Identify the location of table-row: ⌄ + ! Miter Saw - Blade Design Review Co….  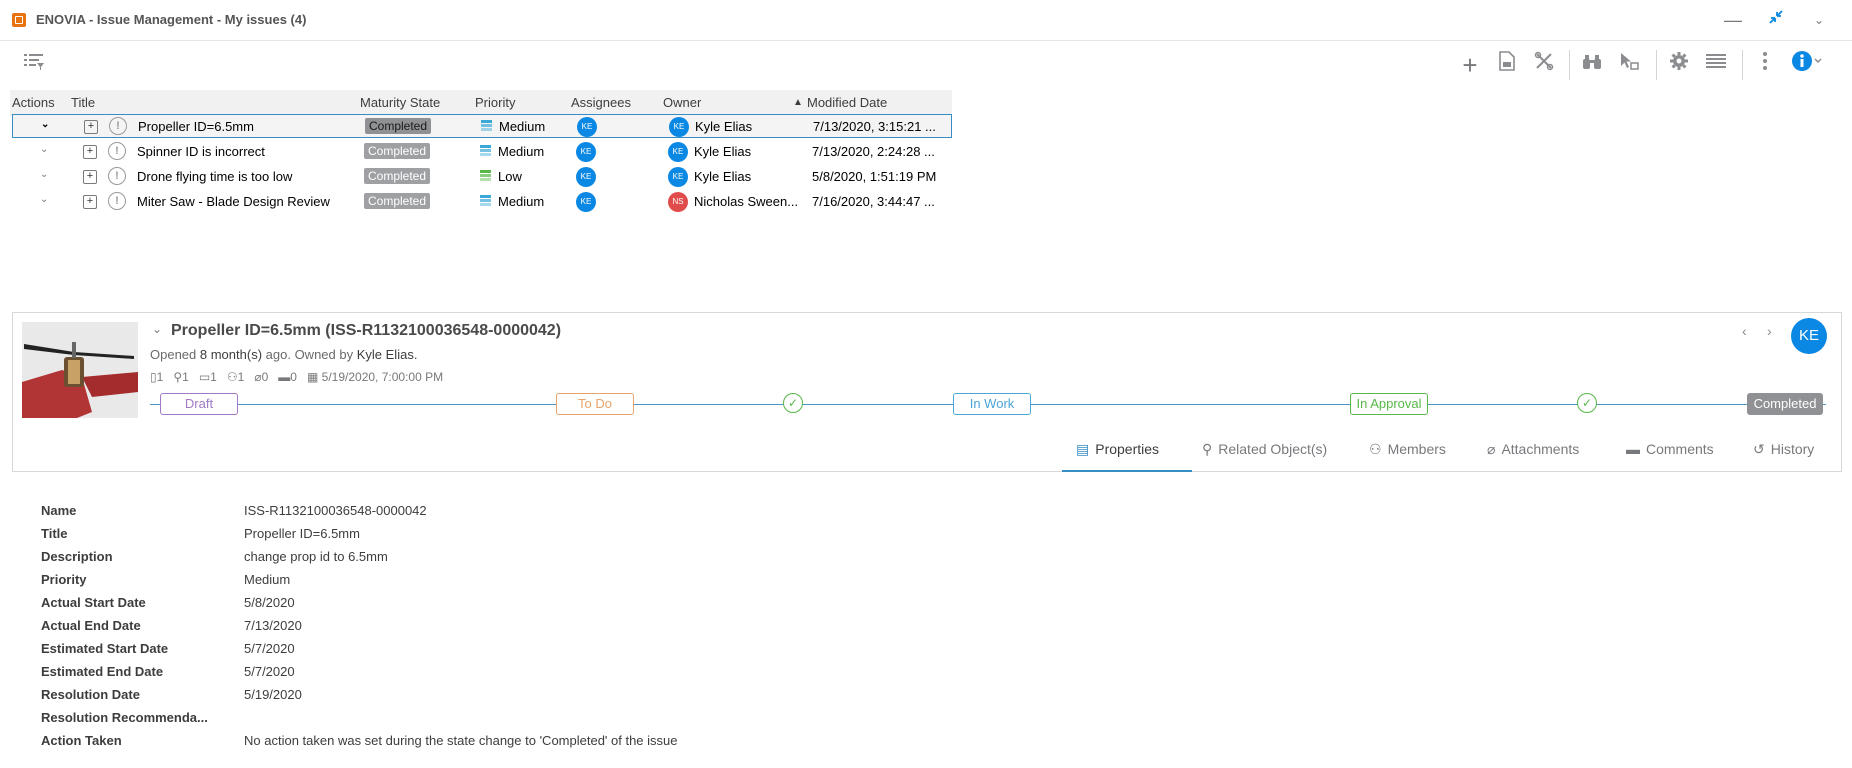
(481, 202).